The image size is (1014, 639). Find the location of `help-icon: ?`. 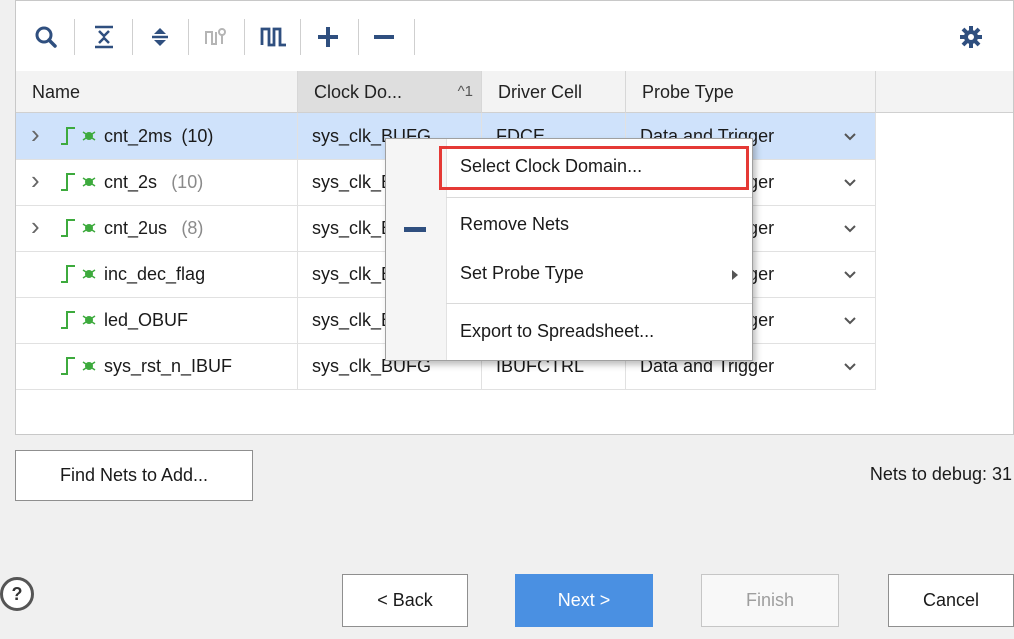

help-icon: ? is located at coordinates (17, 593).